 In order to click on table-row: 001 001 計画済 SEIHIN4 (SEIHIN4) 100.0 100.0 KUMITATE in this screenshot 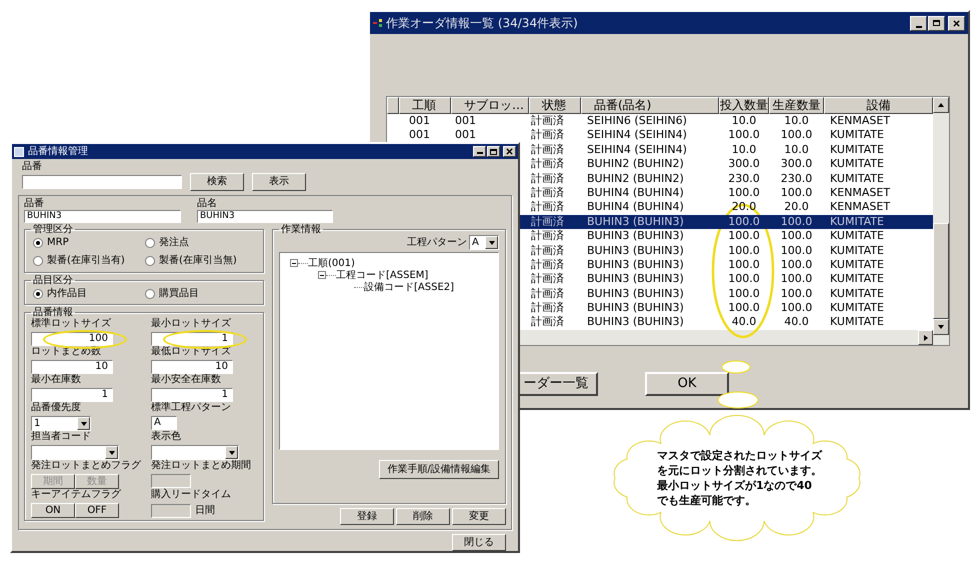, I will do `click(660, 135)`.